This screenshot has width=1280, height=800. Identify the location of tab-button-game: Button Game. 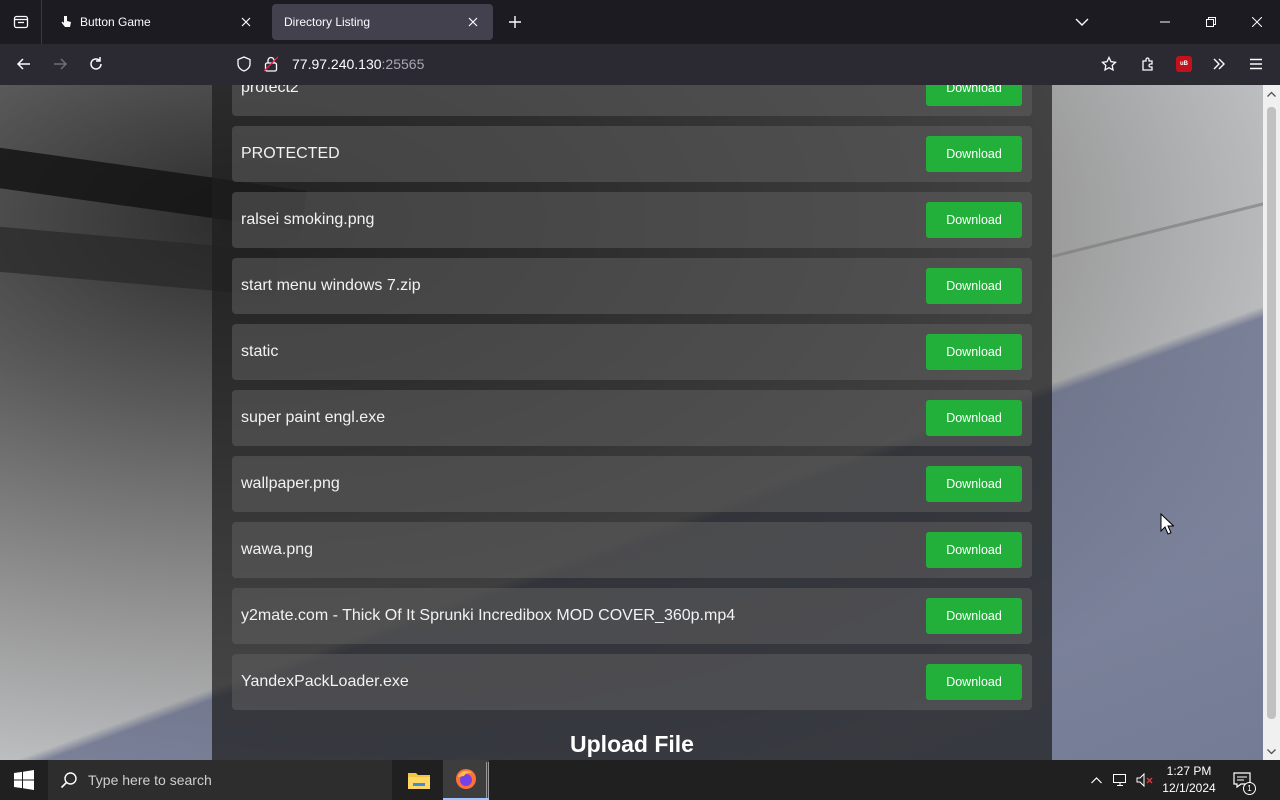
(157, 22).